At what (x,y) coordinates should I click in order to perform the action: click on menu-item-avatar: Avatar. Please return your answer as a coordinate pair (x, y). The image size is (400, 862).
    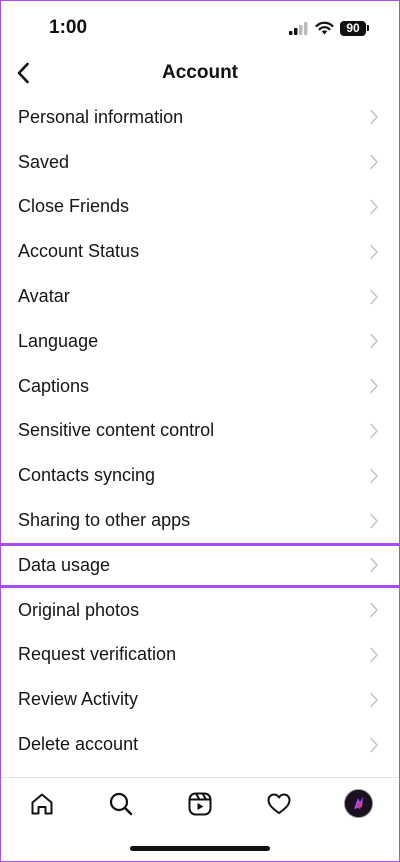
    Looking at the image, I should click on (200, 296).